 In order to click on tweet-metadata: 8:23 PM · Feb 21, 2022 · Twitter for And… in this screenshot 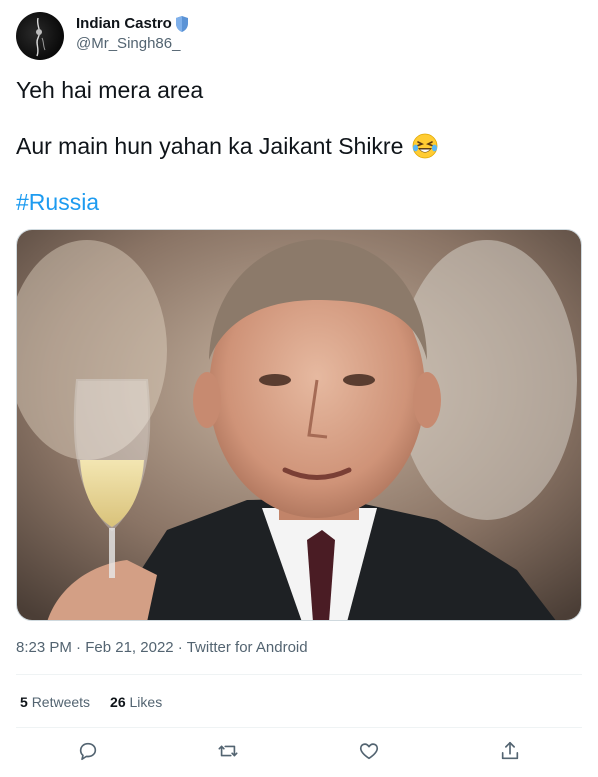, I will do `click(162, 648)`.